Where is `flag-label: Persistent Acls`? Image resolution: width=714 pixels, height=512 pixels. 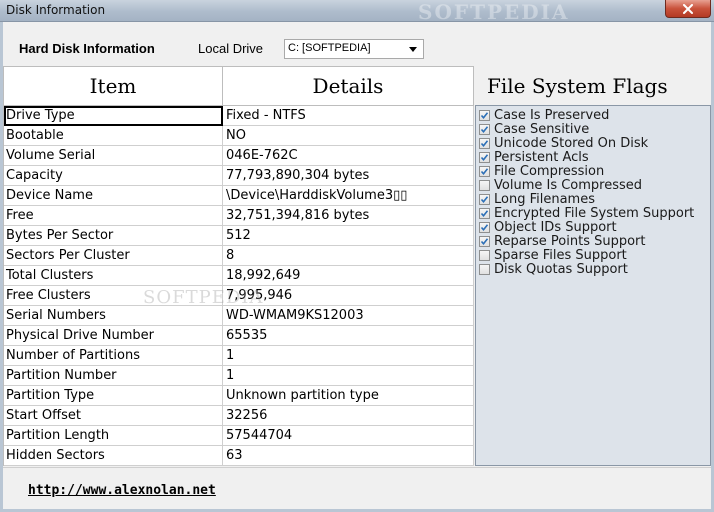 flag-label: Persistent Acls is located at coordinates (541, 157).